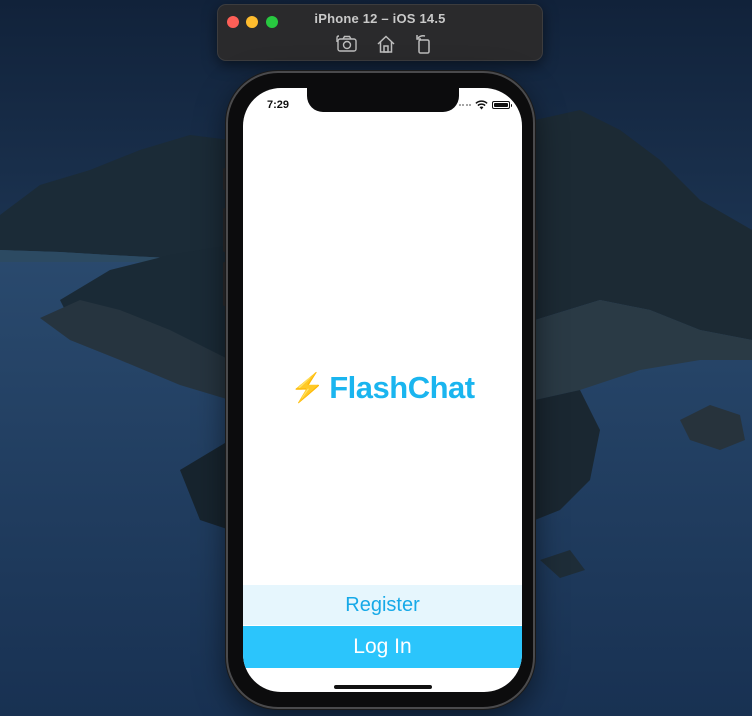  What do you see at coordinates (383, 687) in the screenshot?
I see `home-indicator` at bounding box center [383, 687].